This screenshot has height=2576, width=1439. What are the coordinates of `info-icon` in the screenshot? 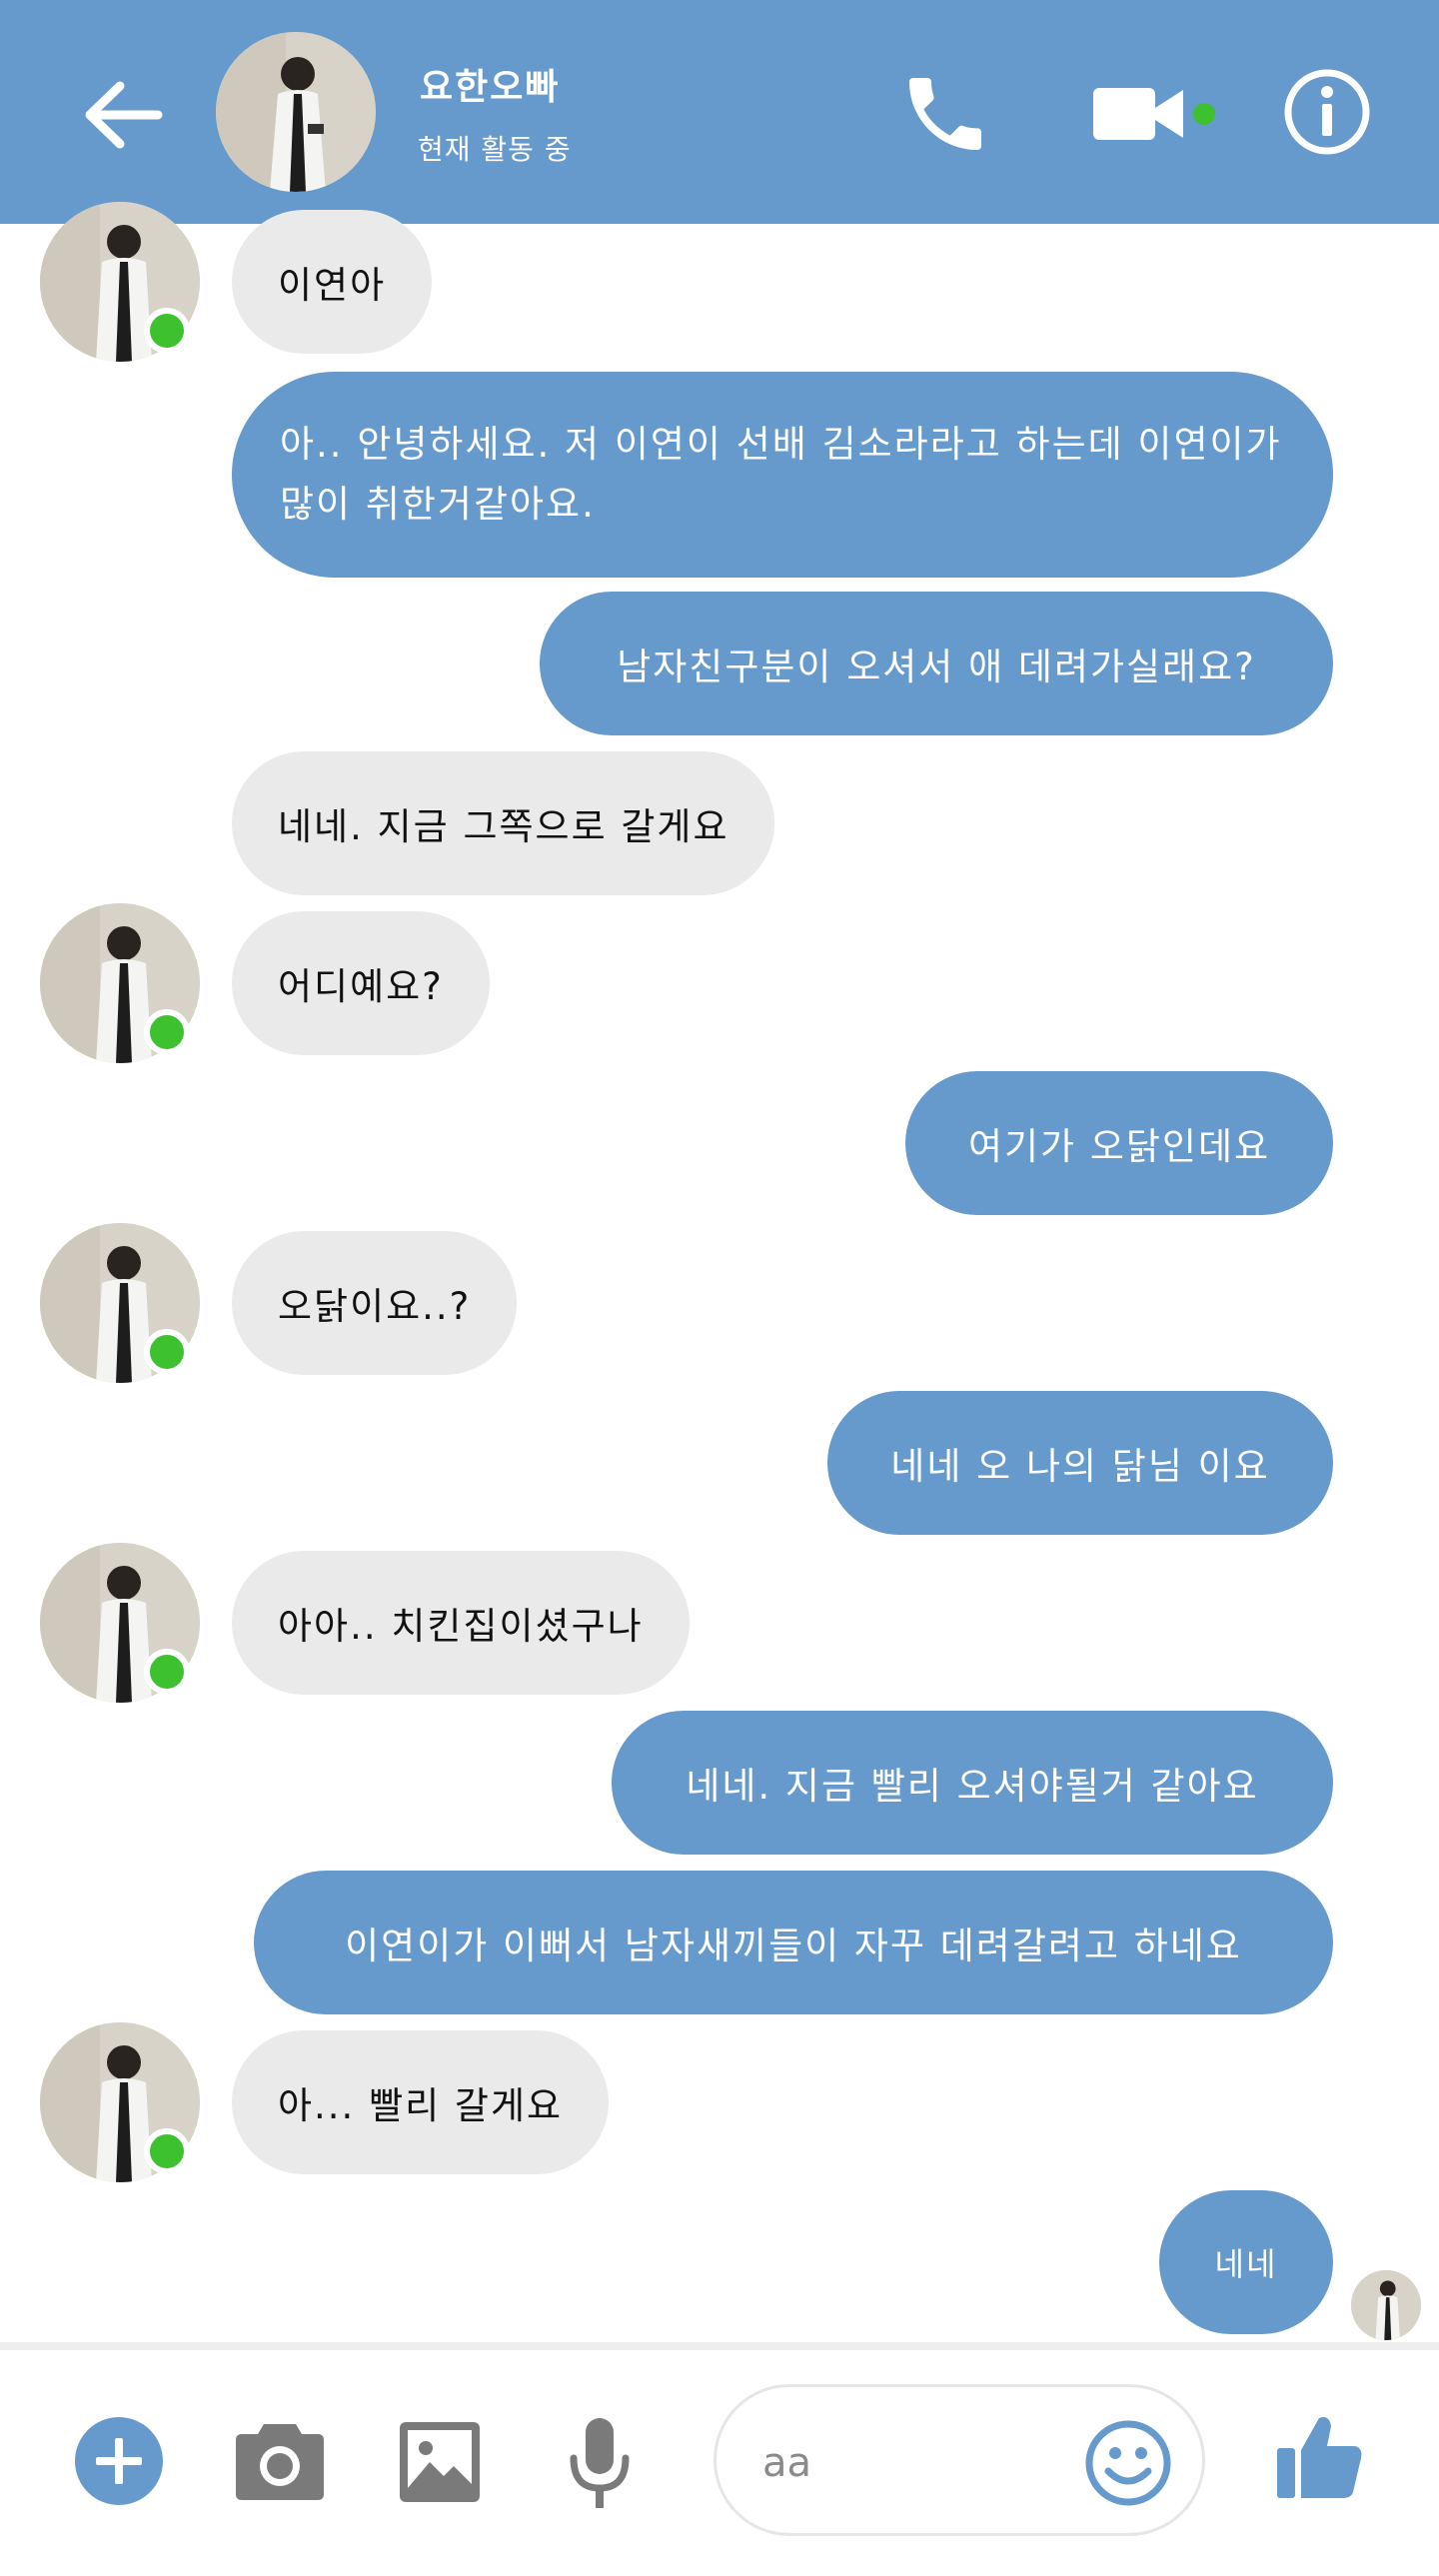 It's located at (1327, 112).